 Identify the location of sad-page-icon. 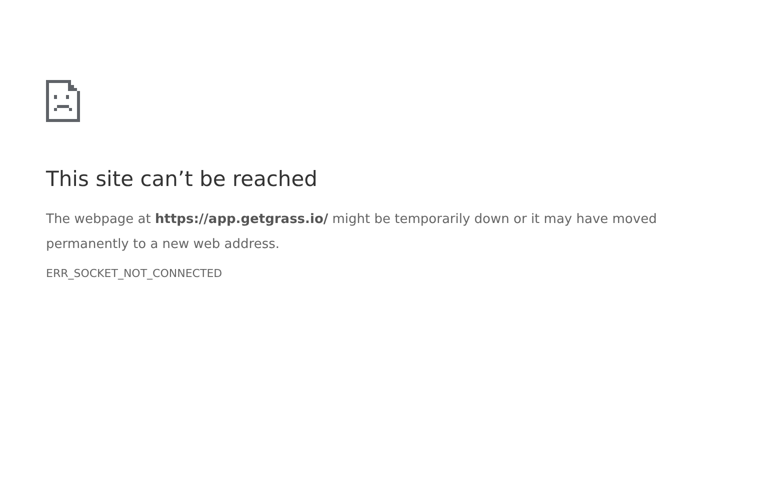
(63, 101).